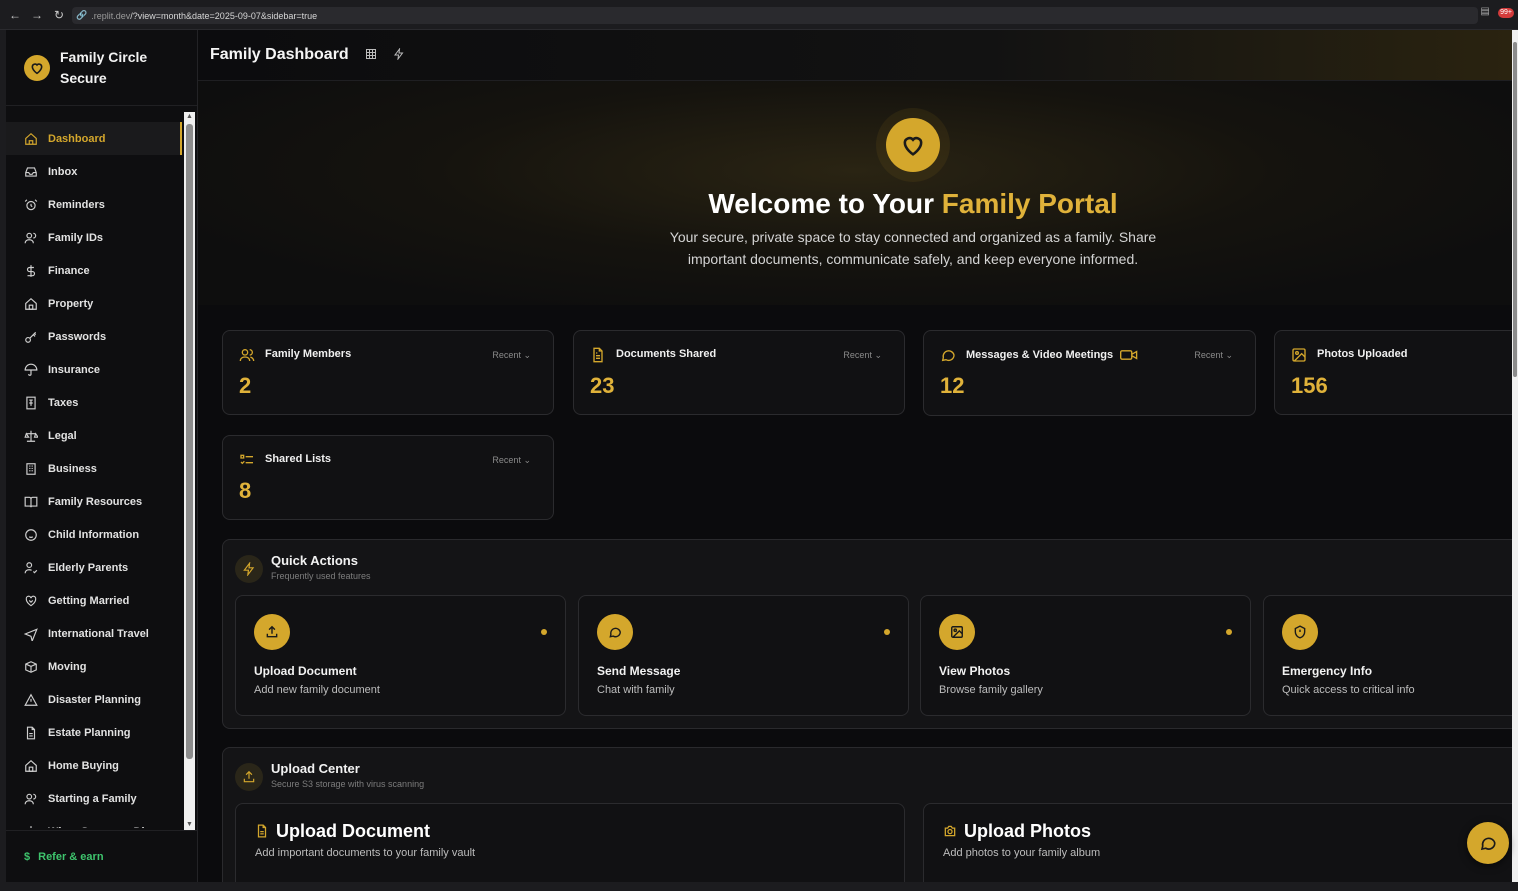  Describe the element at coordinates (388, 372) in the screenshot. I see `stat-card-family-members: Family Members Recent ⌄ 2` at that location.